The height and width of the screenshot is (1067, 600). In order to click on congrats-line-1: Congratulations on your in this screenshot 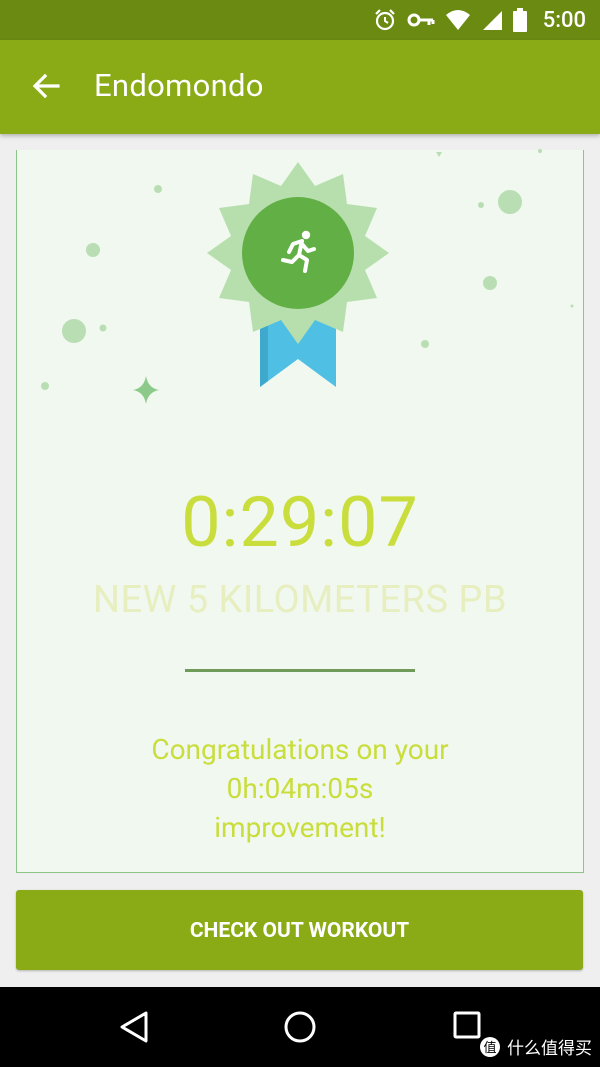, I will do `click(300, 749)`.